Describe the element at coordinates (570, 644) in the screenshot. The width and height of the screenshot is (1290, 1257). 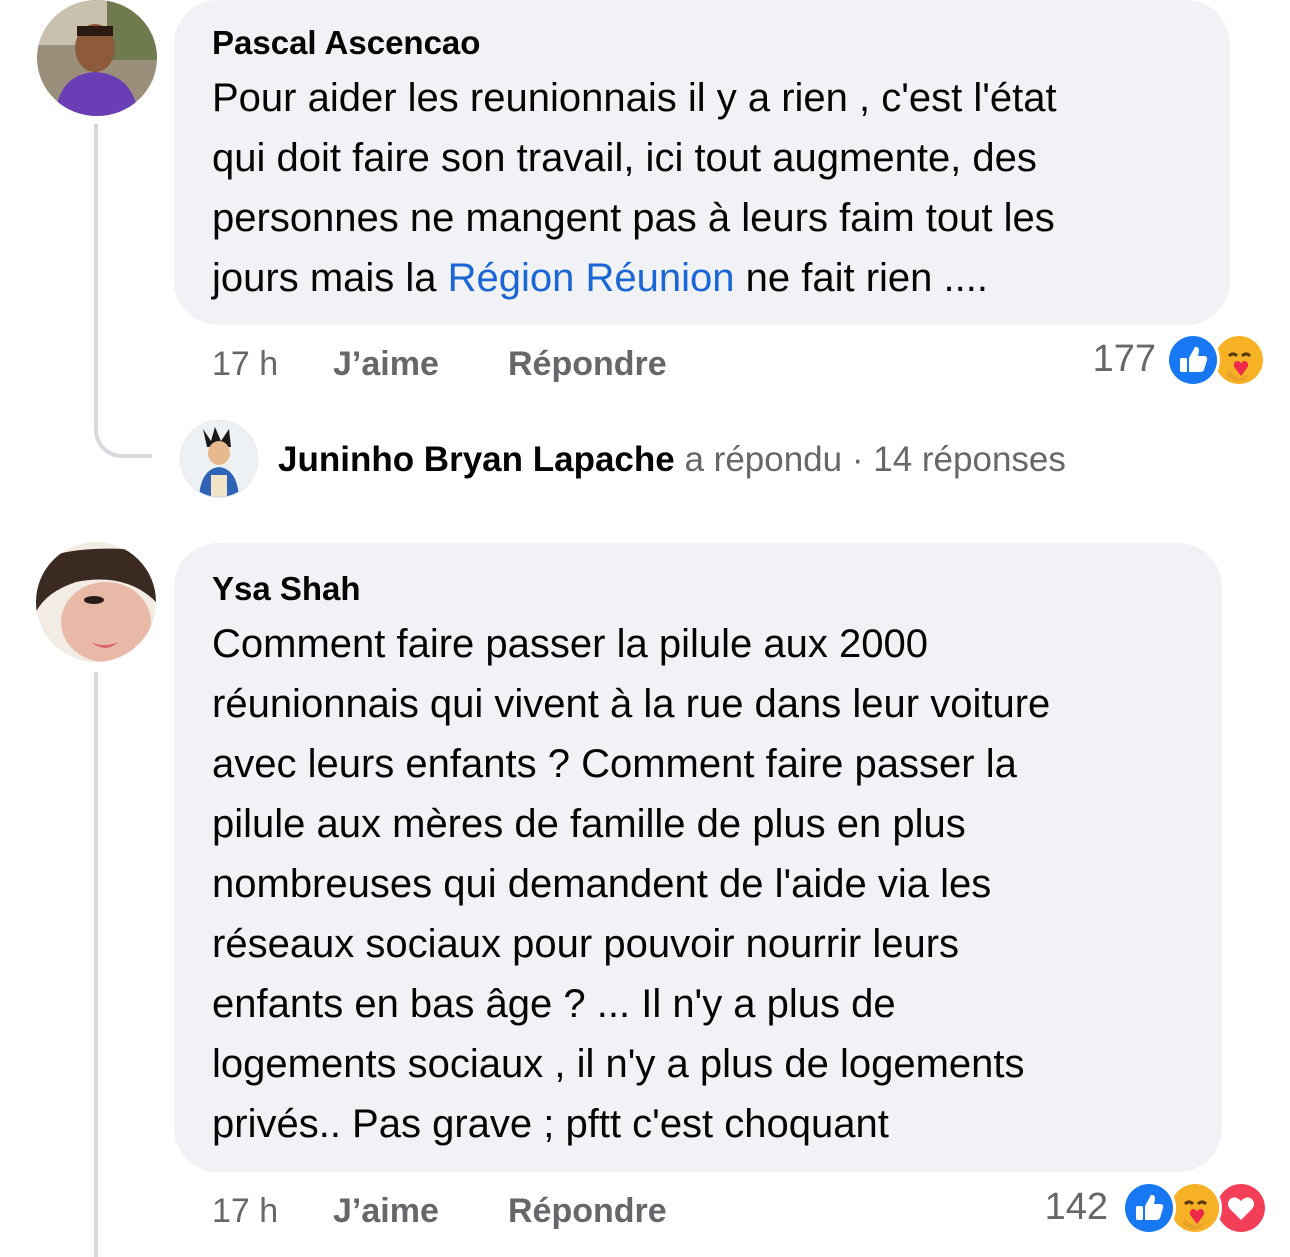
I see `comment-text-line: Comment faire passer la pilule aux 2000` at that location.